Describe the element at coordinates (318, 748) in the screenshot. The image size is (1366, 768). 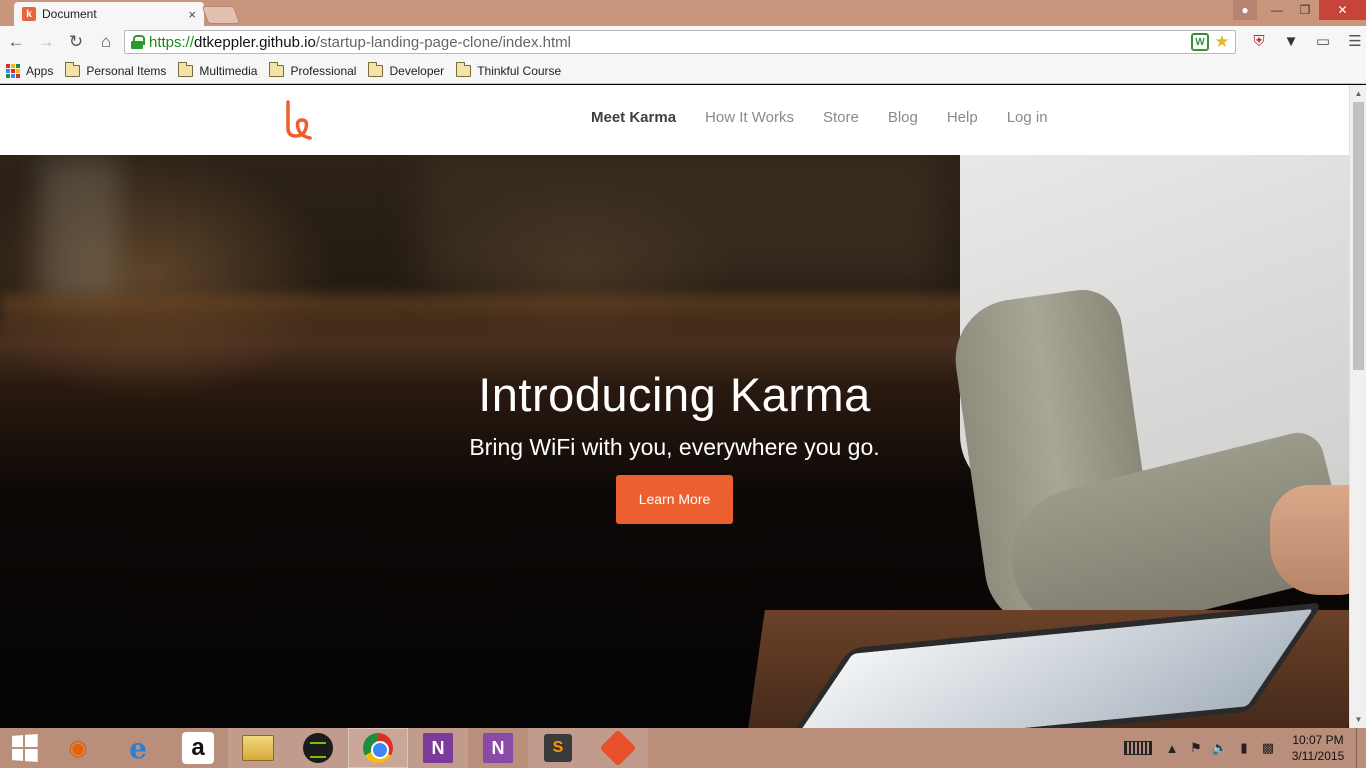
I see `spotify-icon` at that location.